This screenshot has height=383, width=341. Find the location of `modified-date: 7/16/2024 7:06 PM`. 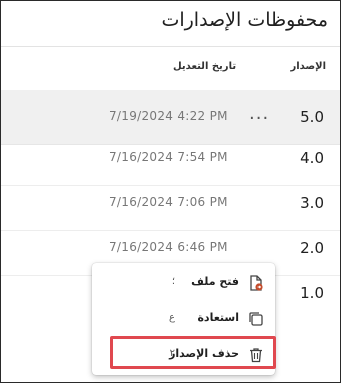

modified-date: 7/16/2024 7:06 PM is located at coordinates (168, 202).